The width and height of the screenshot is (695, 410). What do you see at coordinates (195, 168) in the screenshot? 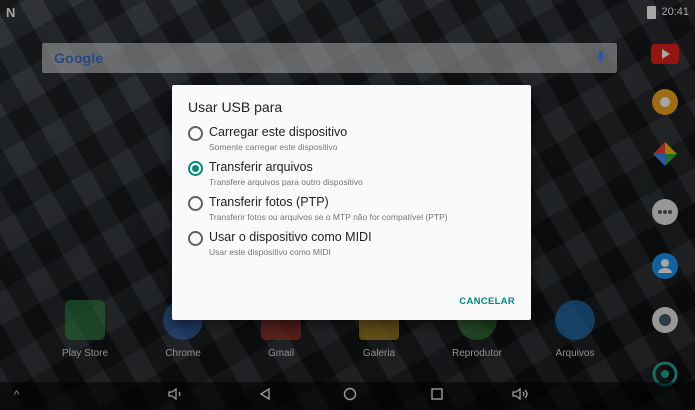
I see `radio-button-selected` at bounding box center [195, 168].